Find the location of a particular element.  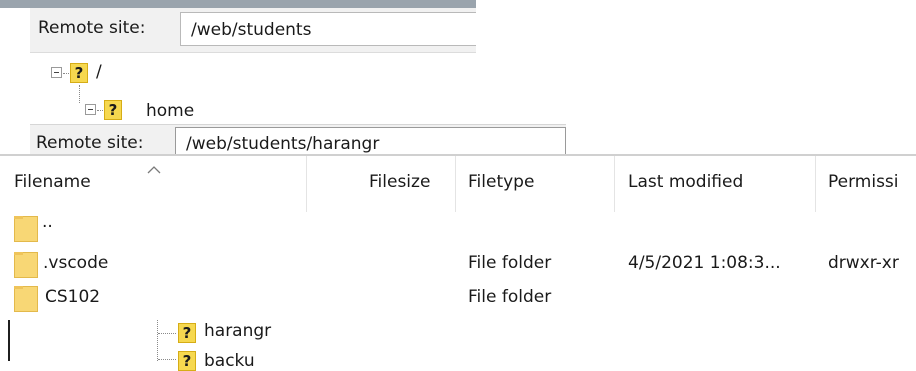

remote-site-label-second: Remote site: is located at coordinates (90, 143).